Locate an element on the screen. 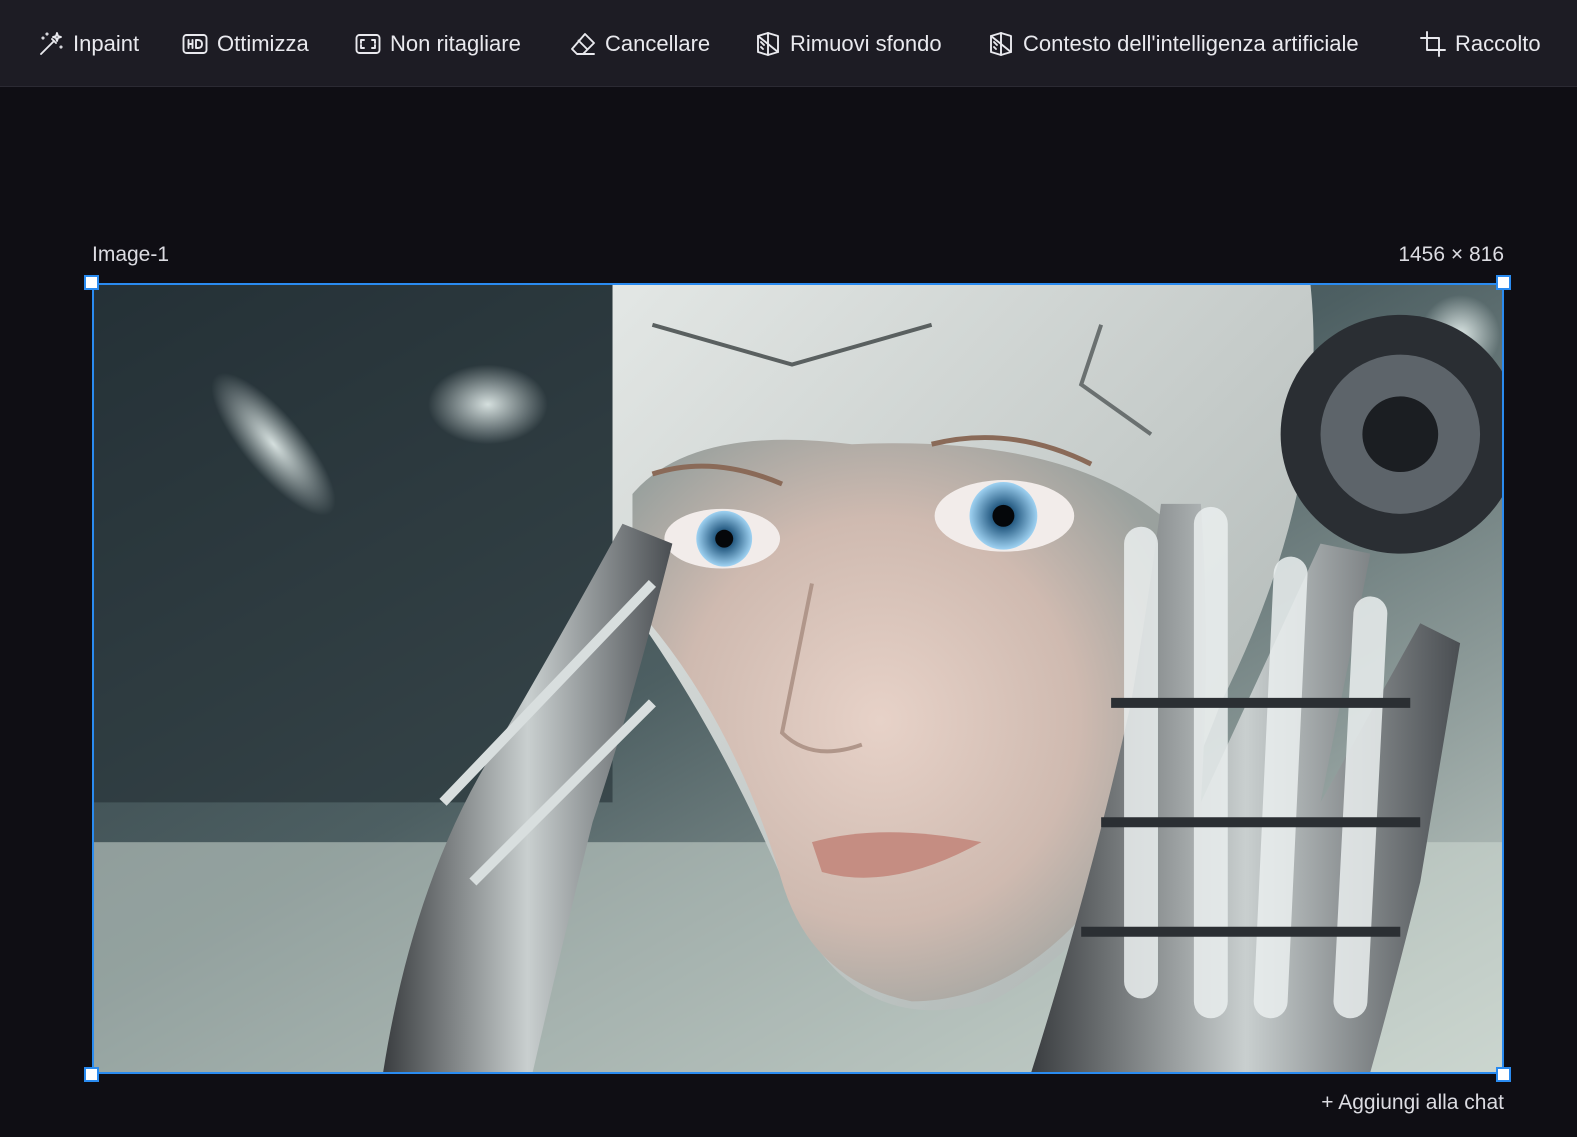 This screenshot has width=1577, height=1137. ai-context-button: Contesto dell'intelligenza artificiale is located at coordinates (1173, 43).